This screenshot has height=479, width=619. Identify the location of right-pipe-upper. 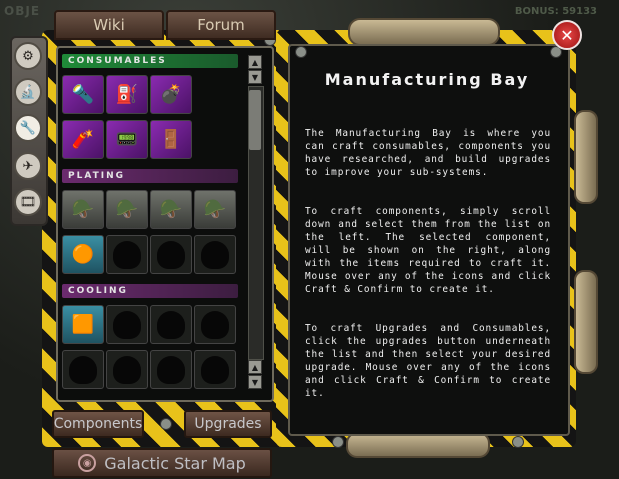
(586, 157).